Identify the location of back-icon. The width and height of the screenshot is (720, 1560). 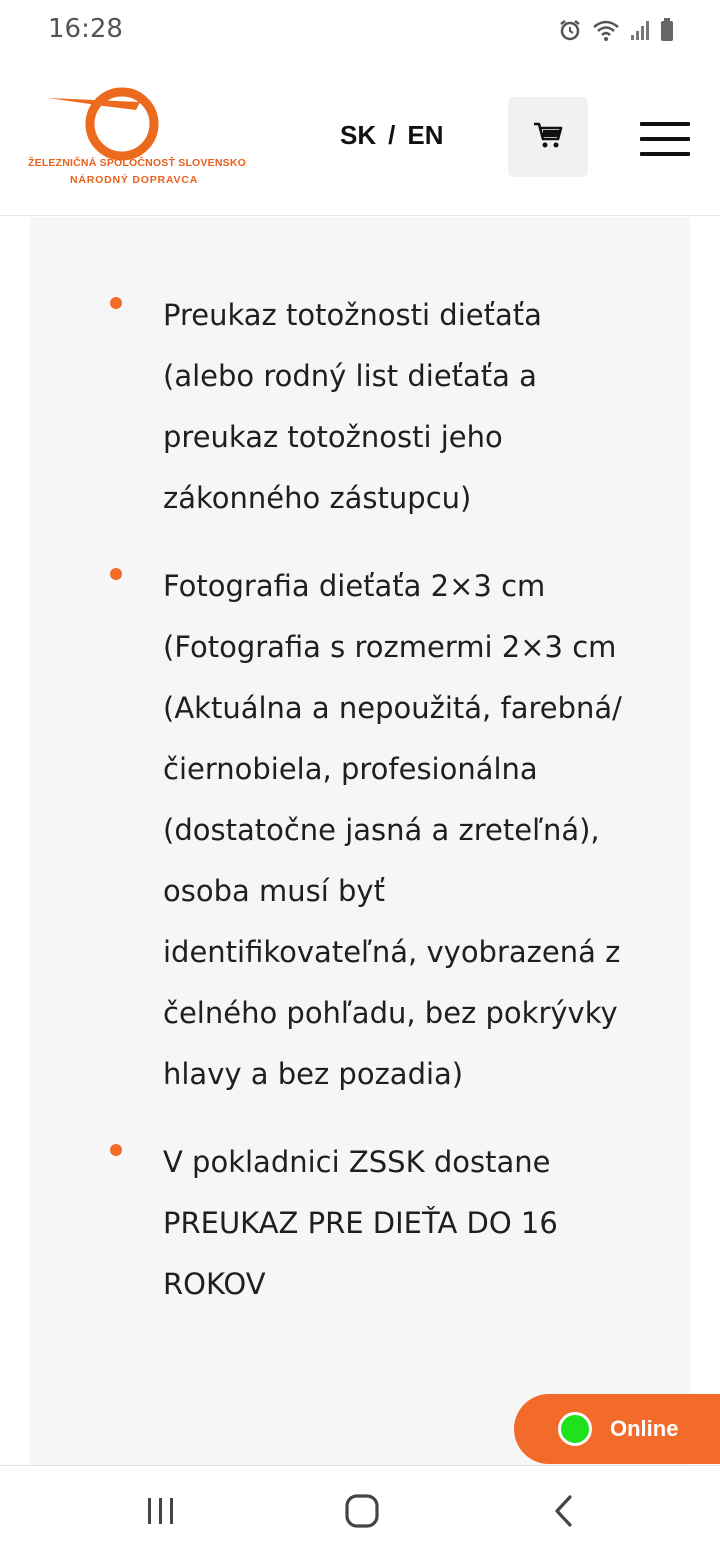
(564, 1513).